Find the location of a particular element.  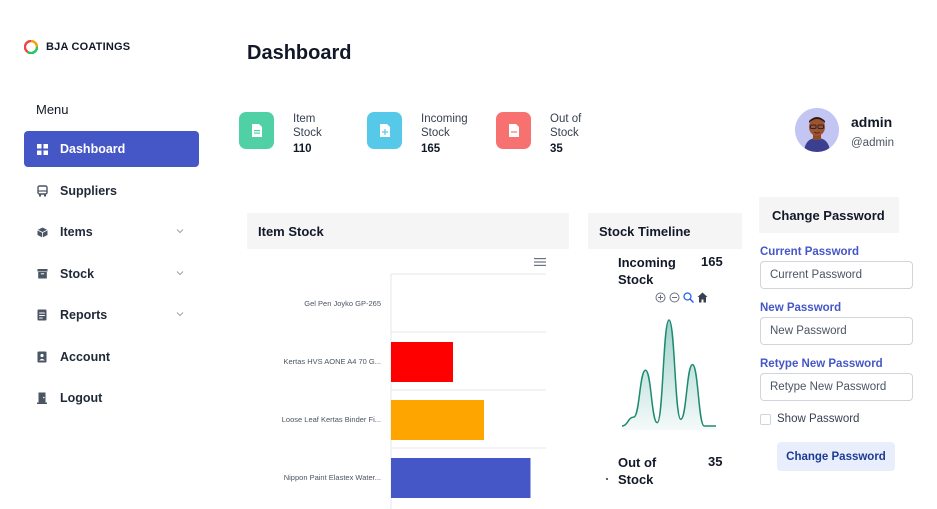

zoom-out-icon is located at coordinates (674, 297).